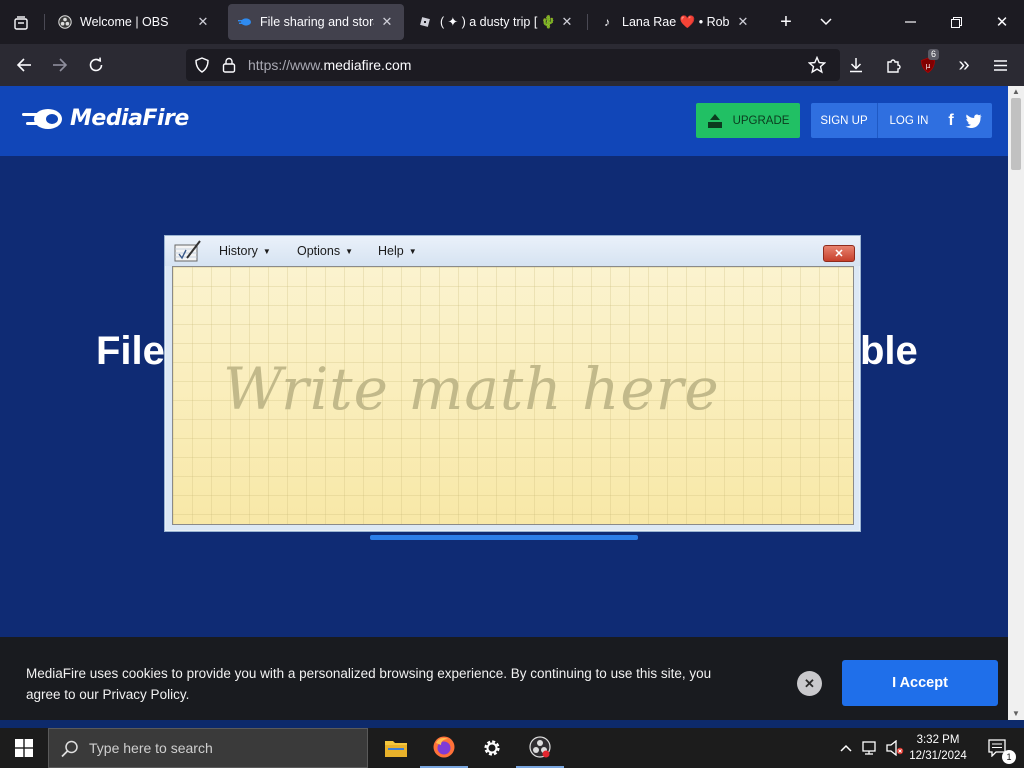 This screenshot has height=768, width=1024. What do you see at coordinates (973, 120) in the screenshot?
I see `twitter-icon` at bounding box center [973, 120].